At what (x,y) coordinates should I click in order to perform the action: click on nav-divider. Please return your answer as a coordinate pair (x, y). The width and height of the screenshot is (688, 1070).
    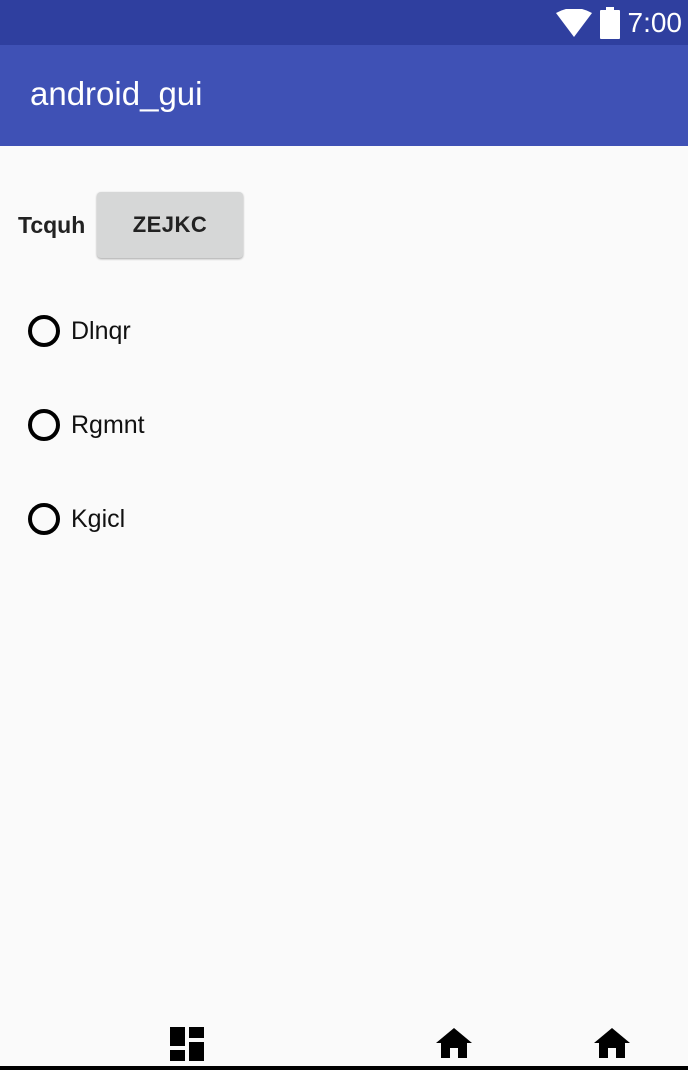
    Looking at the image, I should click on (344, 1068).